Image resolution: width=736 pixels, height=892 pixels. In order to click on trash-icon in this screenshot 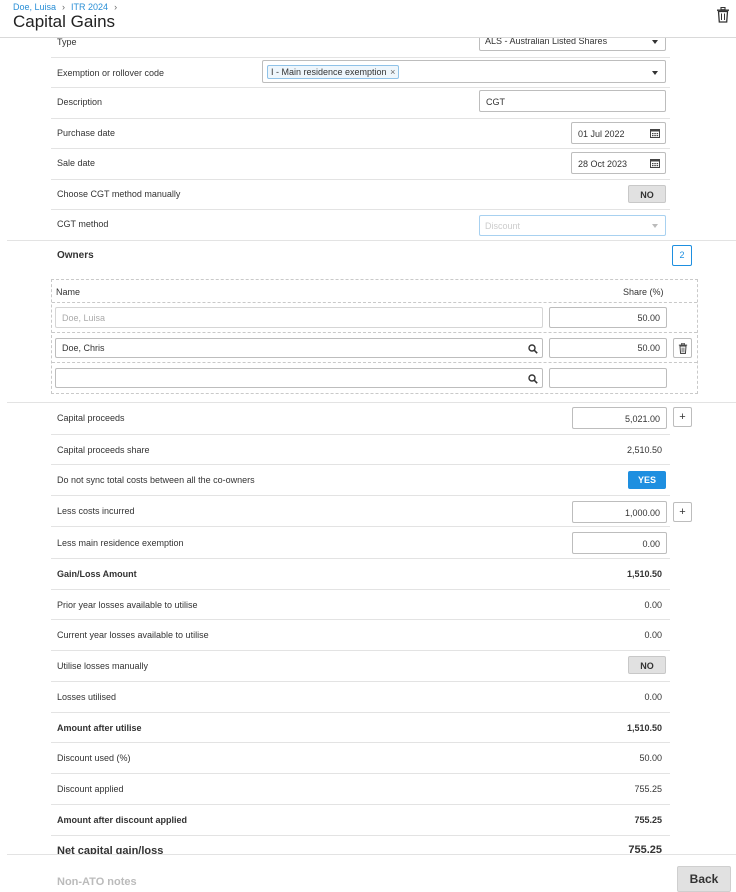, I will do `click(683, 348)`.